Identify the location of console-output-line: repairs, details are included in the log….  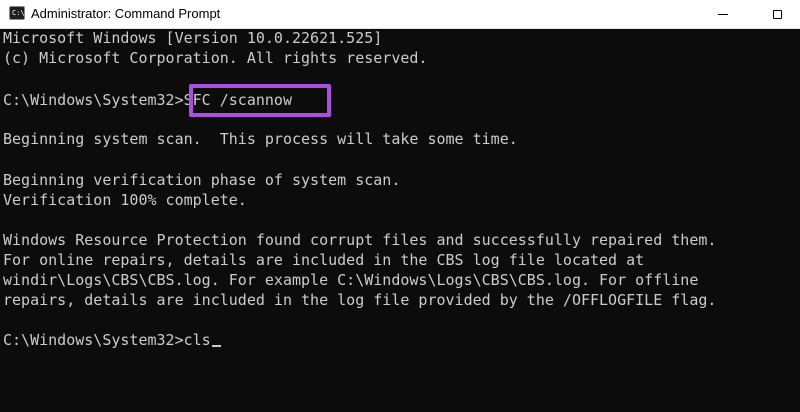
(360, 300).